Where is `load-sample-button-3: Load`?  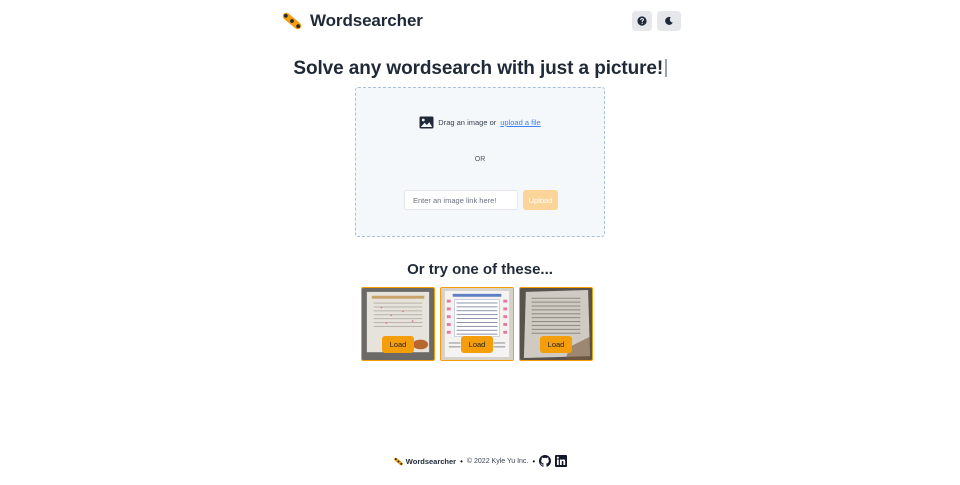
load-sample-button-3: Load is located at coordinates (556, 344).